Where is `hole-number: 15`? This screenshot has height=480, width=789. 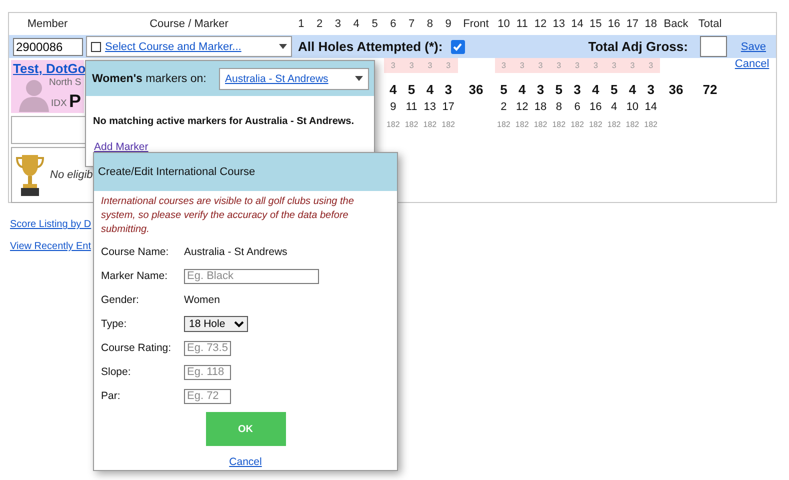
hole-number: 15 is located at coordinates (595, 24).